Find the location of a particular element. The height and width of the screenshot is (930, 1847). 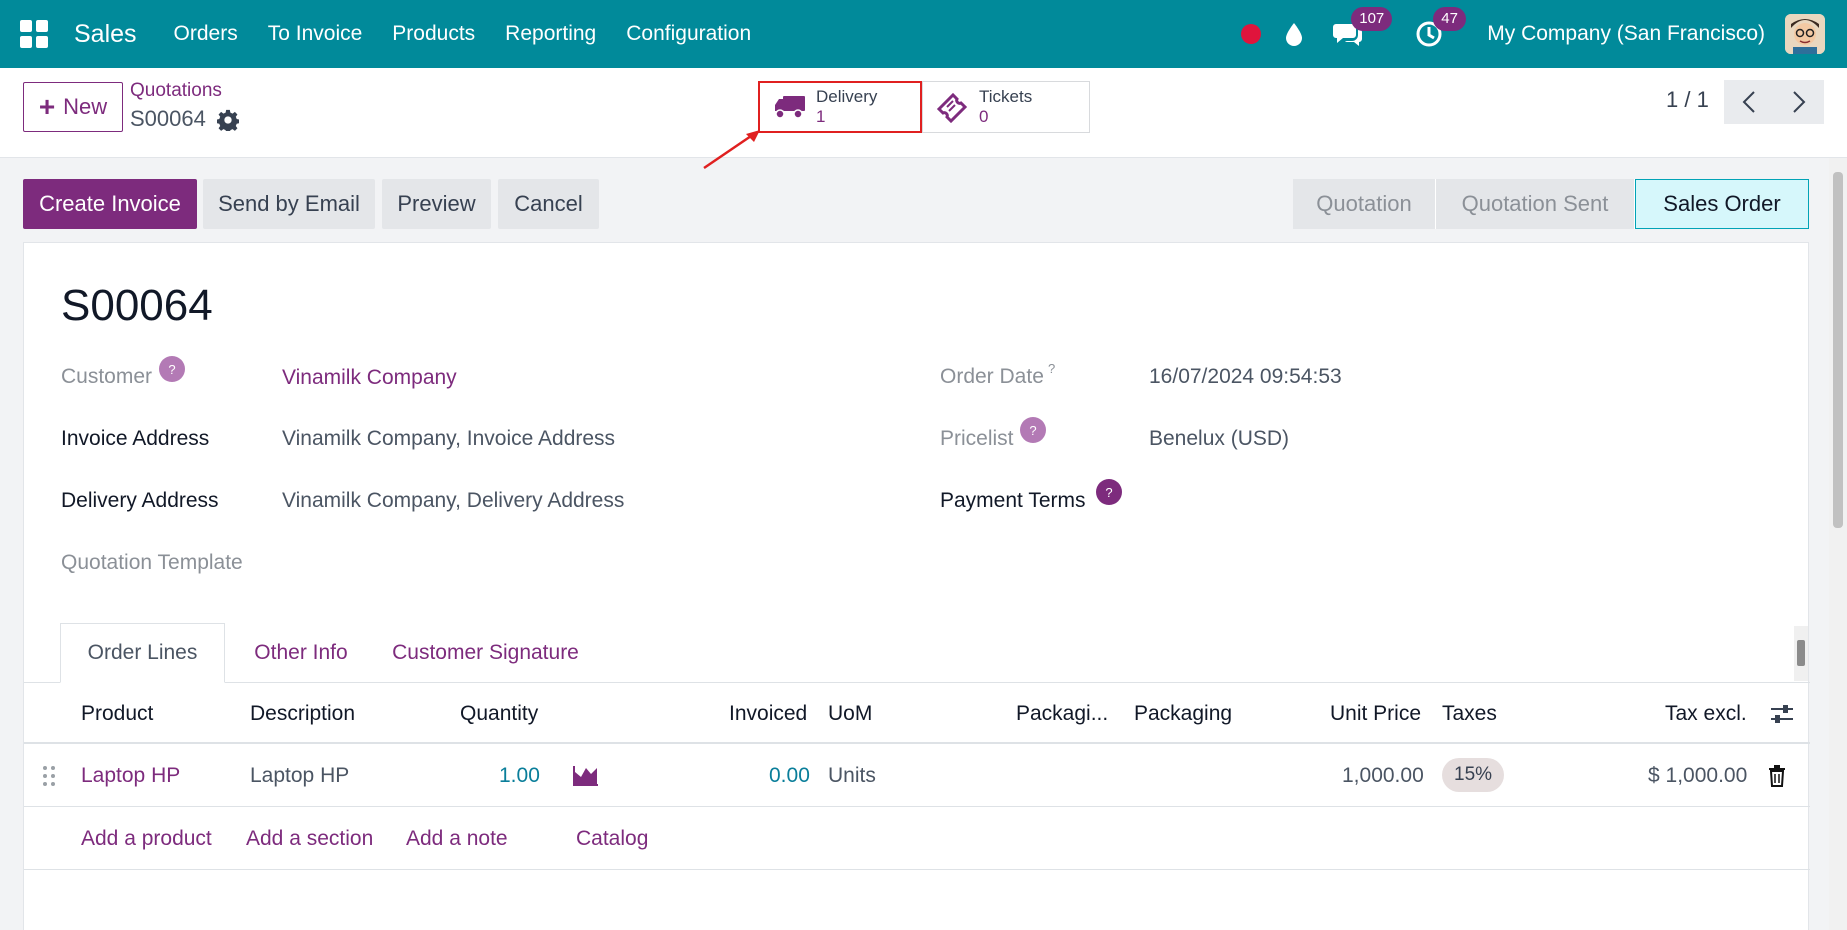

tax-badge: 15% is located at coordinates (1473, 775).